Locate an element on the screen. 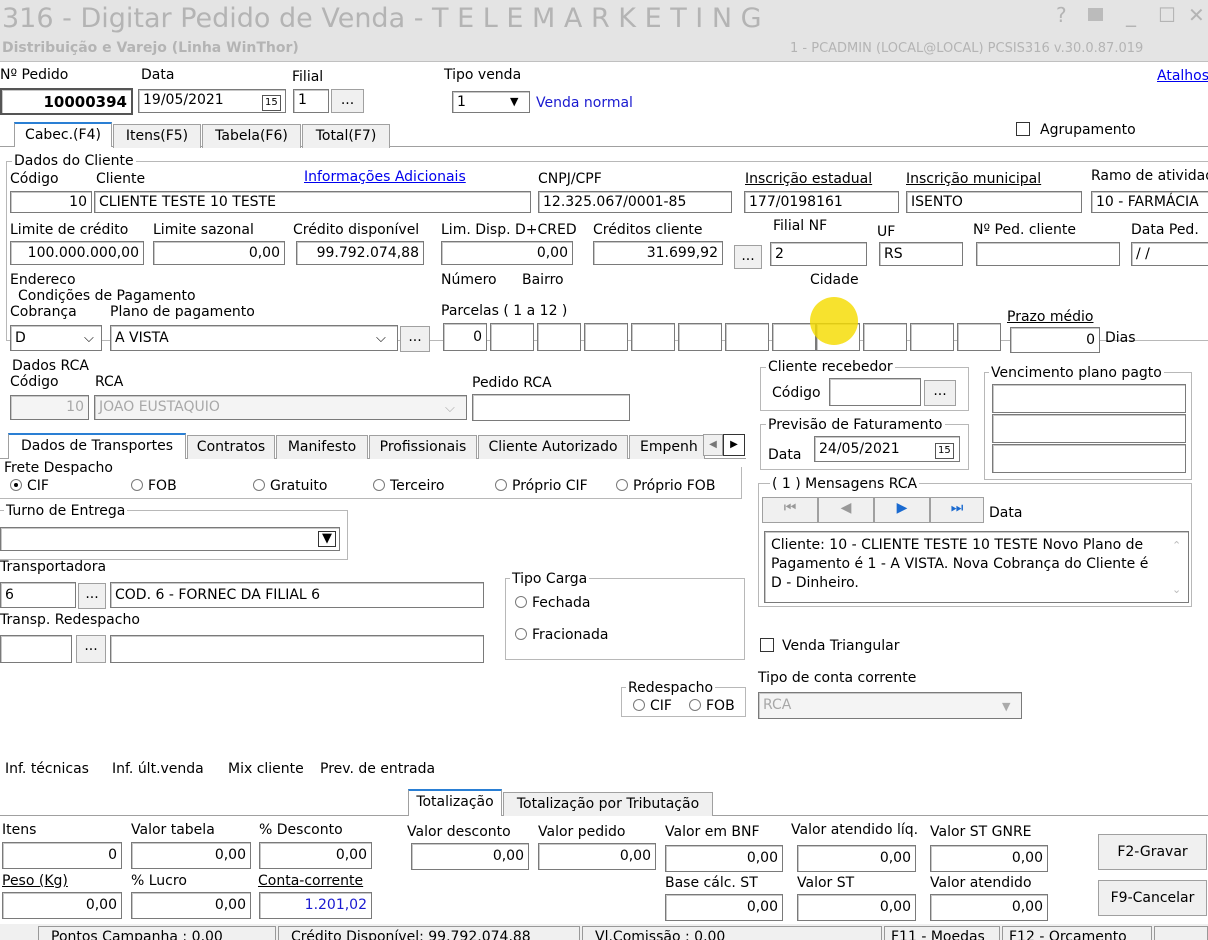  desconto-field: 0,00 is located at coordinates (315, 855).